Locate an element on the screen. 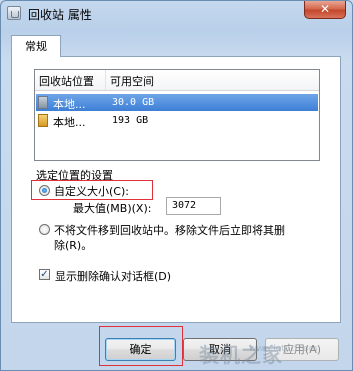  custom-size-label: 自定义大小(C): is located at coordinates (91, 191).